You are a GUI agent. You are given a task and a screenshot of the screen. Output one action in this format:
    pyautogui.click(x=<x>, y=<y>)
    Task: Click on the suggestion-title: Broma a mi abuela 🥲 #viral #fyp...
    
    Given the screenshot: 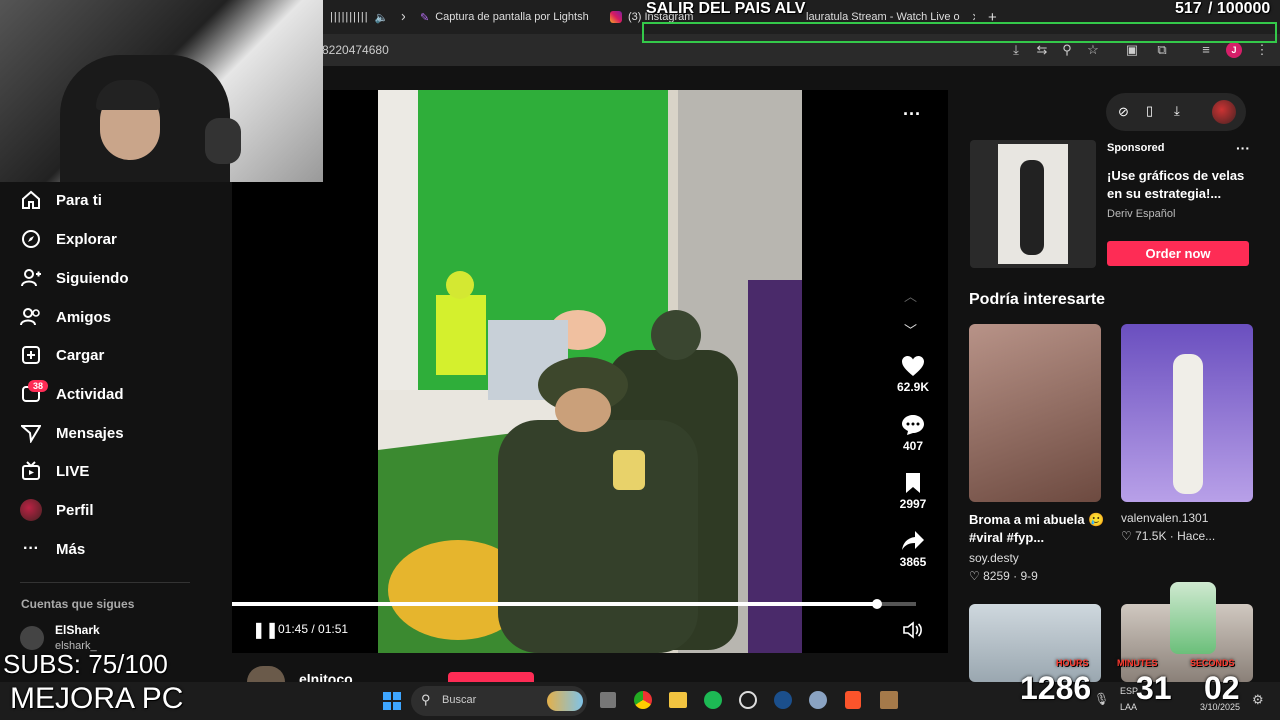 What is the action you would take?
    pyautogui.click(x=1039, y=529)
    